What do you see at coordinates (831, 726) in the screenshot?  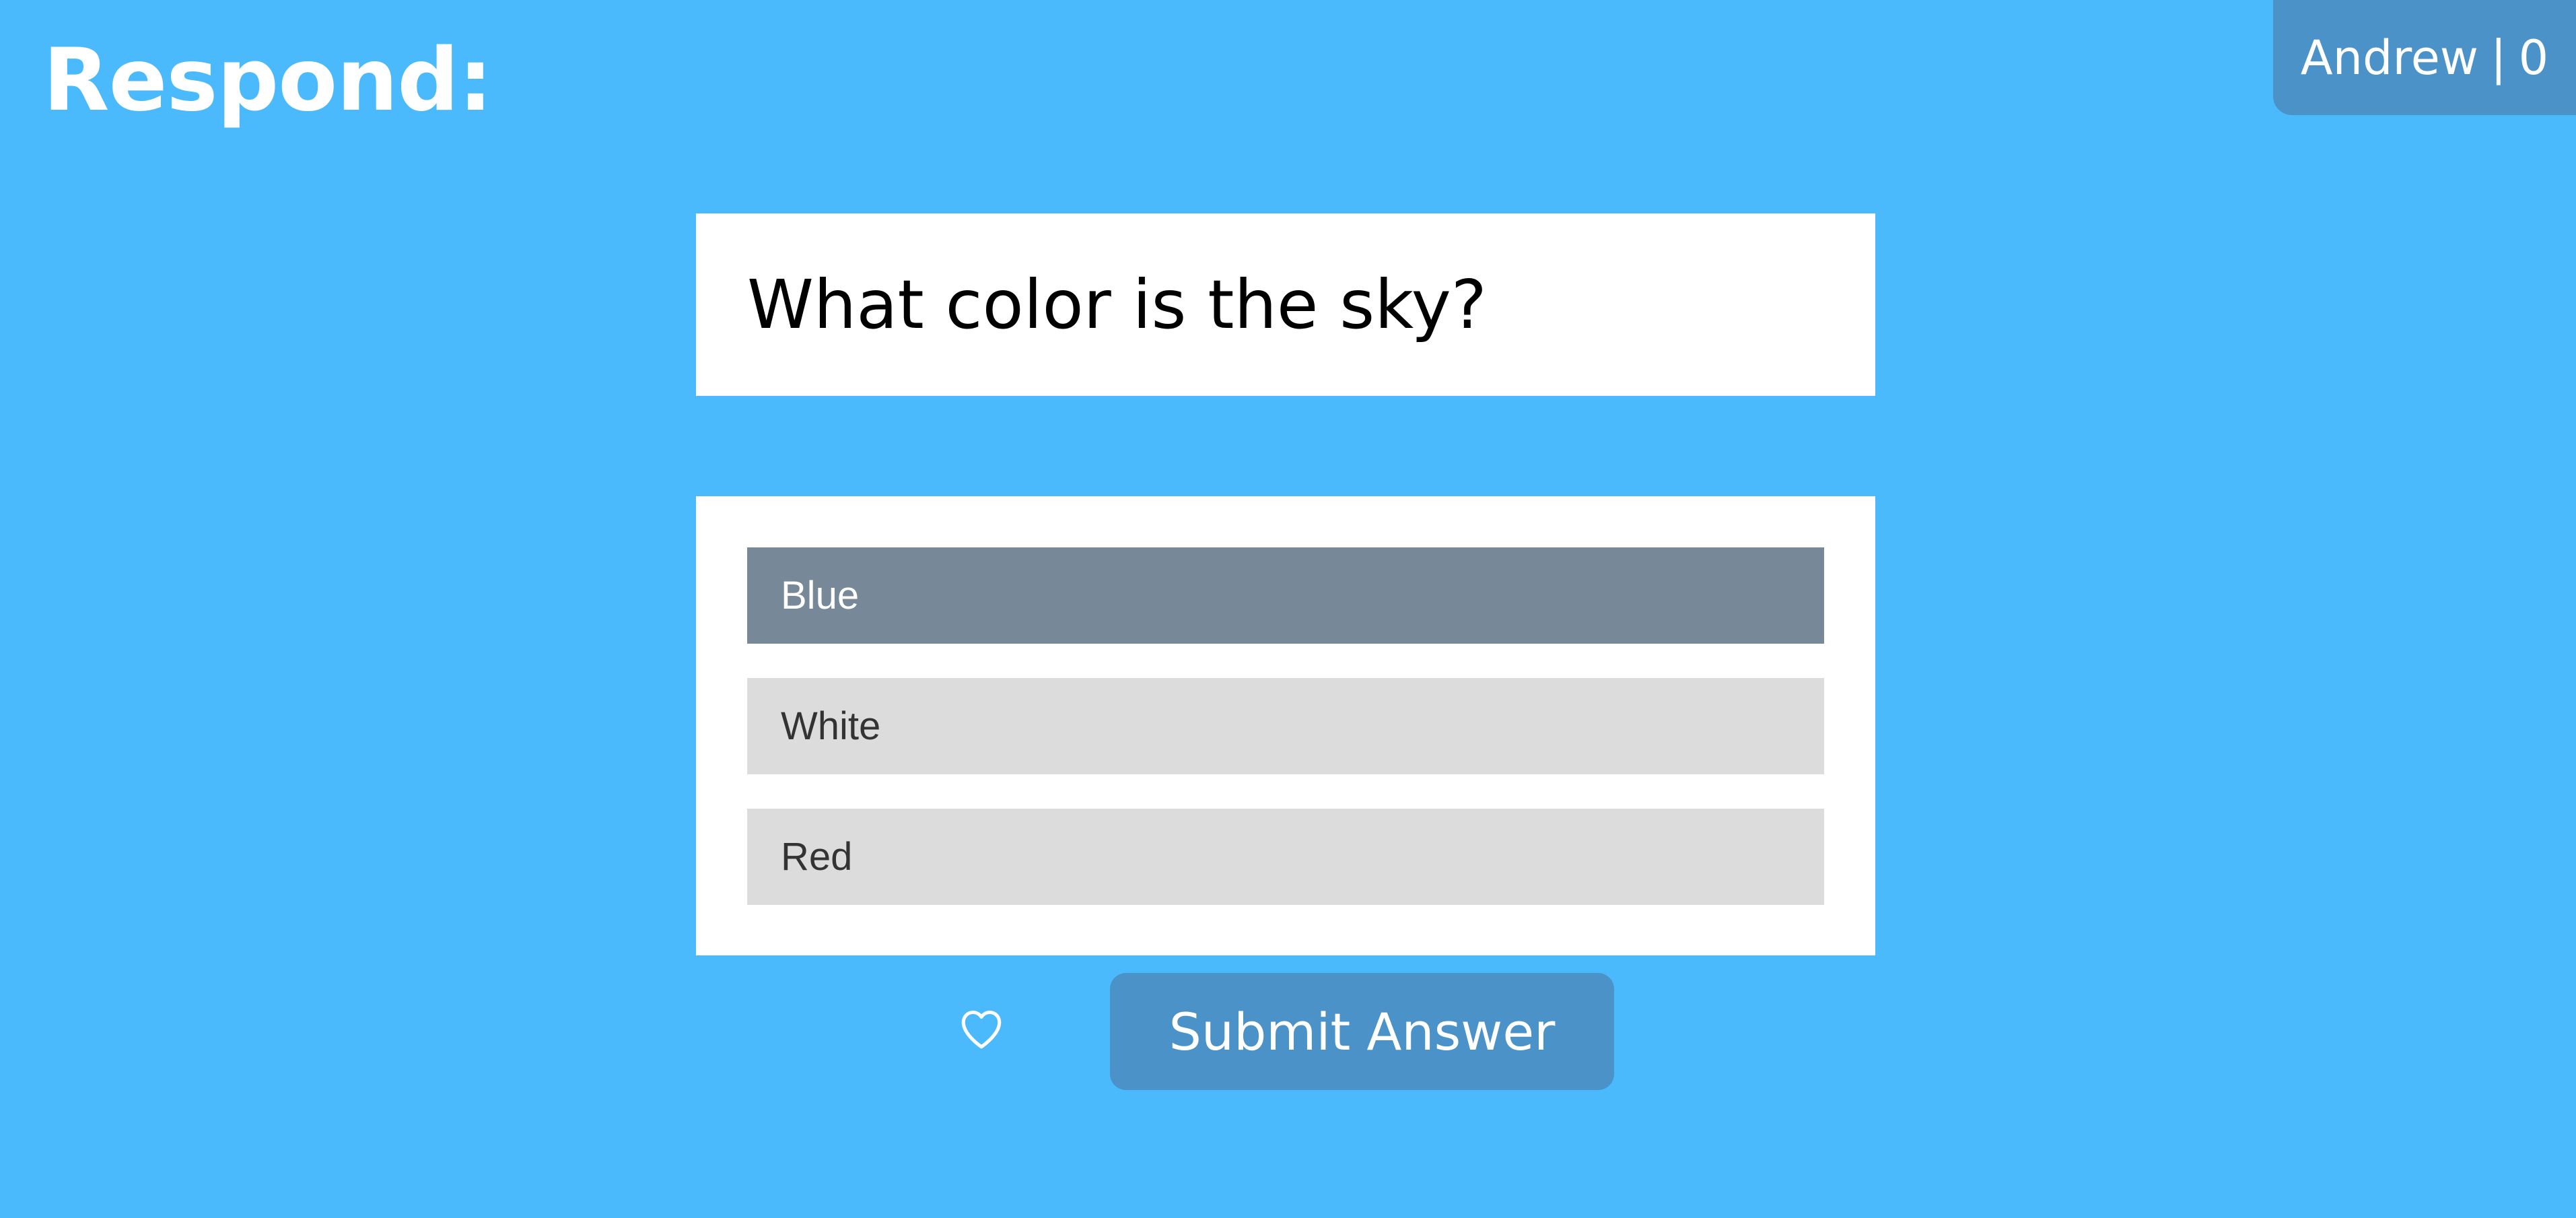 I see `answer-option-label: White` at bounding box center [831, 726].